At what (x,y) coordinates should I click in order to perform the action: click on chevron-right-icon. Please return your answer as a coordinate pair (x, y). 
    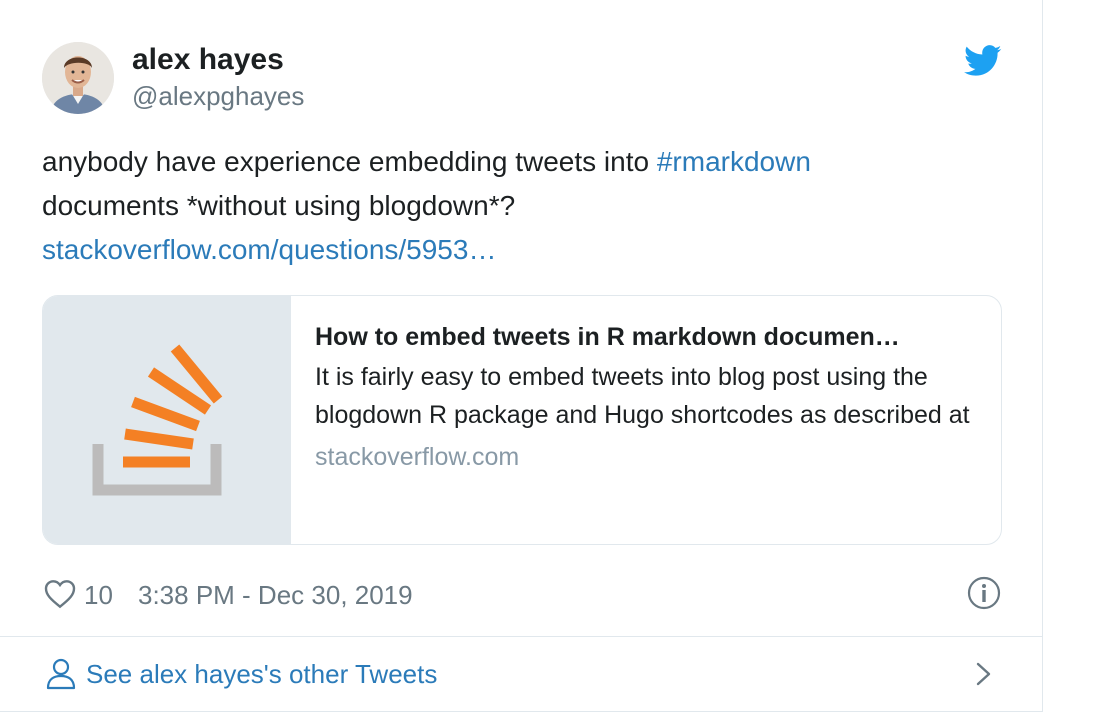
    Looking at the image, I should click on (984, 674).